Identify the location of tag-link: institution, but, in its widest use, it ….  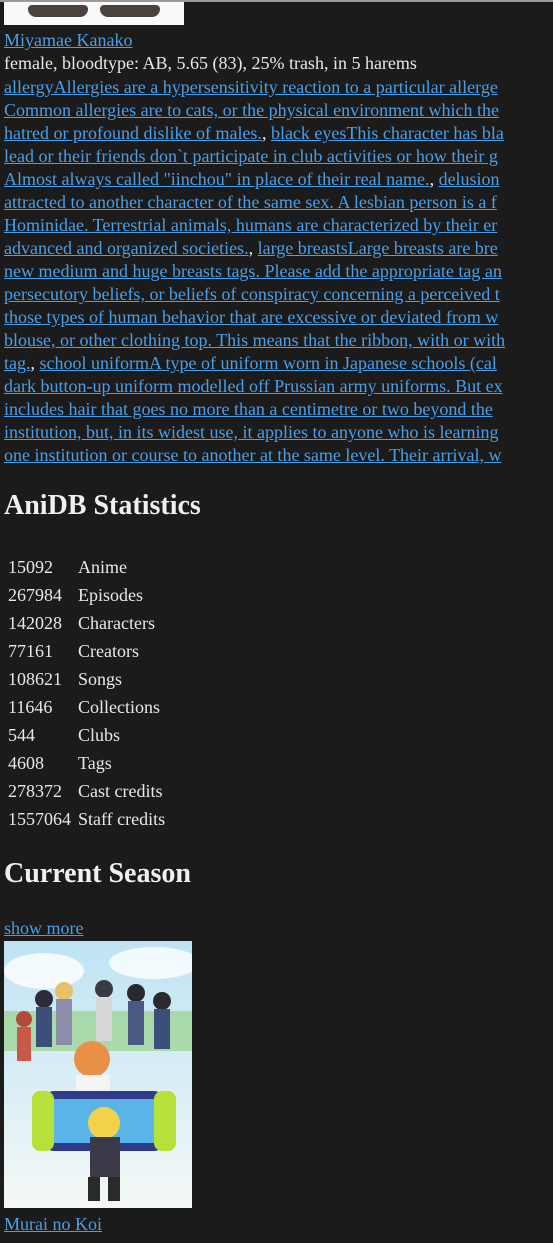
(251, 432).